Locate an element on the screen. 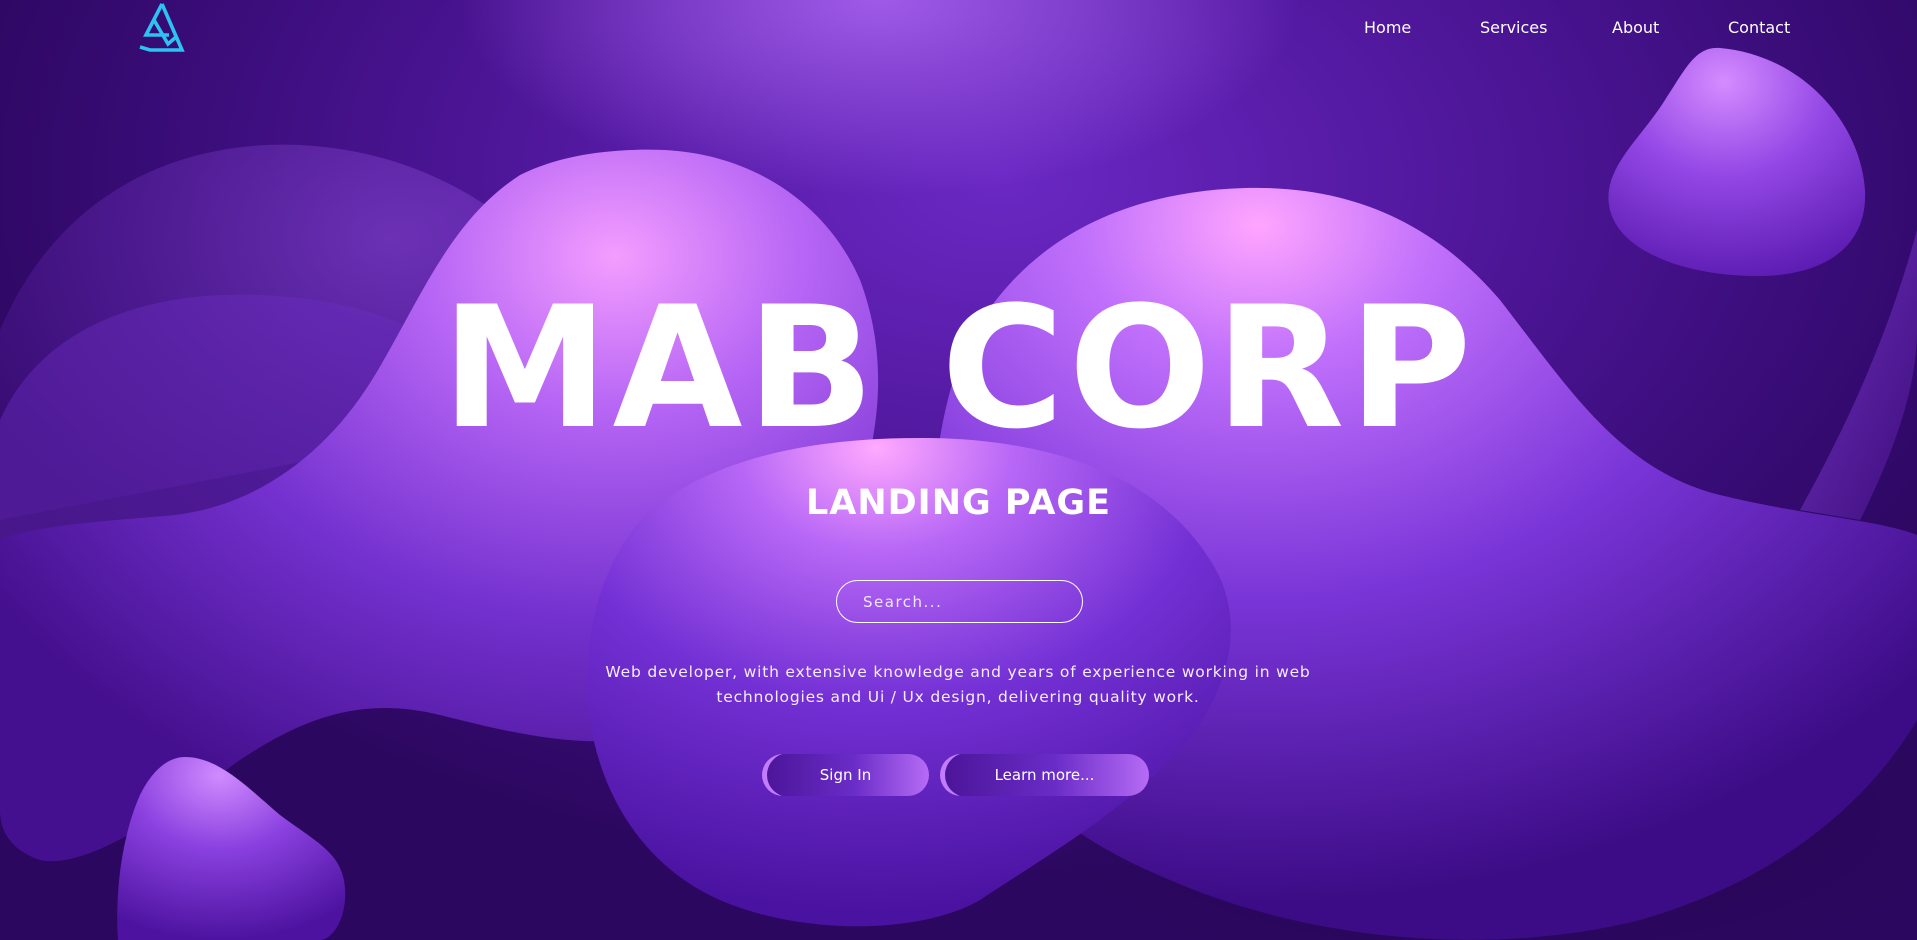  nav-links: Home Services About Contact is located at coordinates (958, 30).